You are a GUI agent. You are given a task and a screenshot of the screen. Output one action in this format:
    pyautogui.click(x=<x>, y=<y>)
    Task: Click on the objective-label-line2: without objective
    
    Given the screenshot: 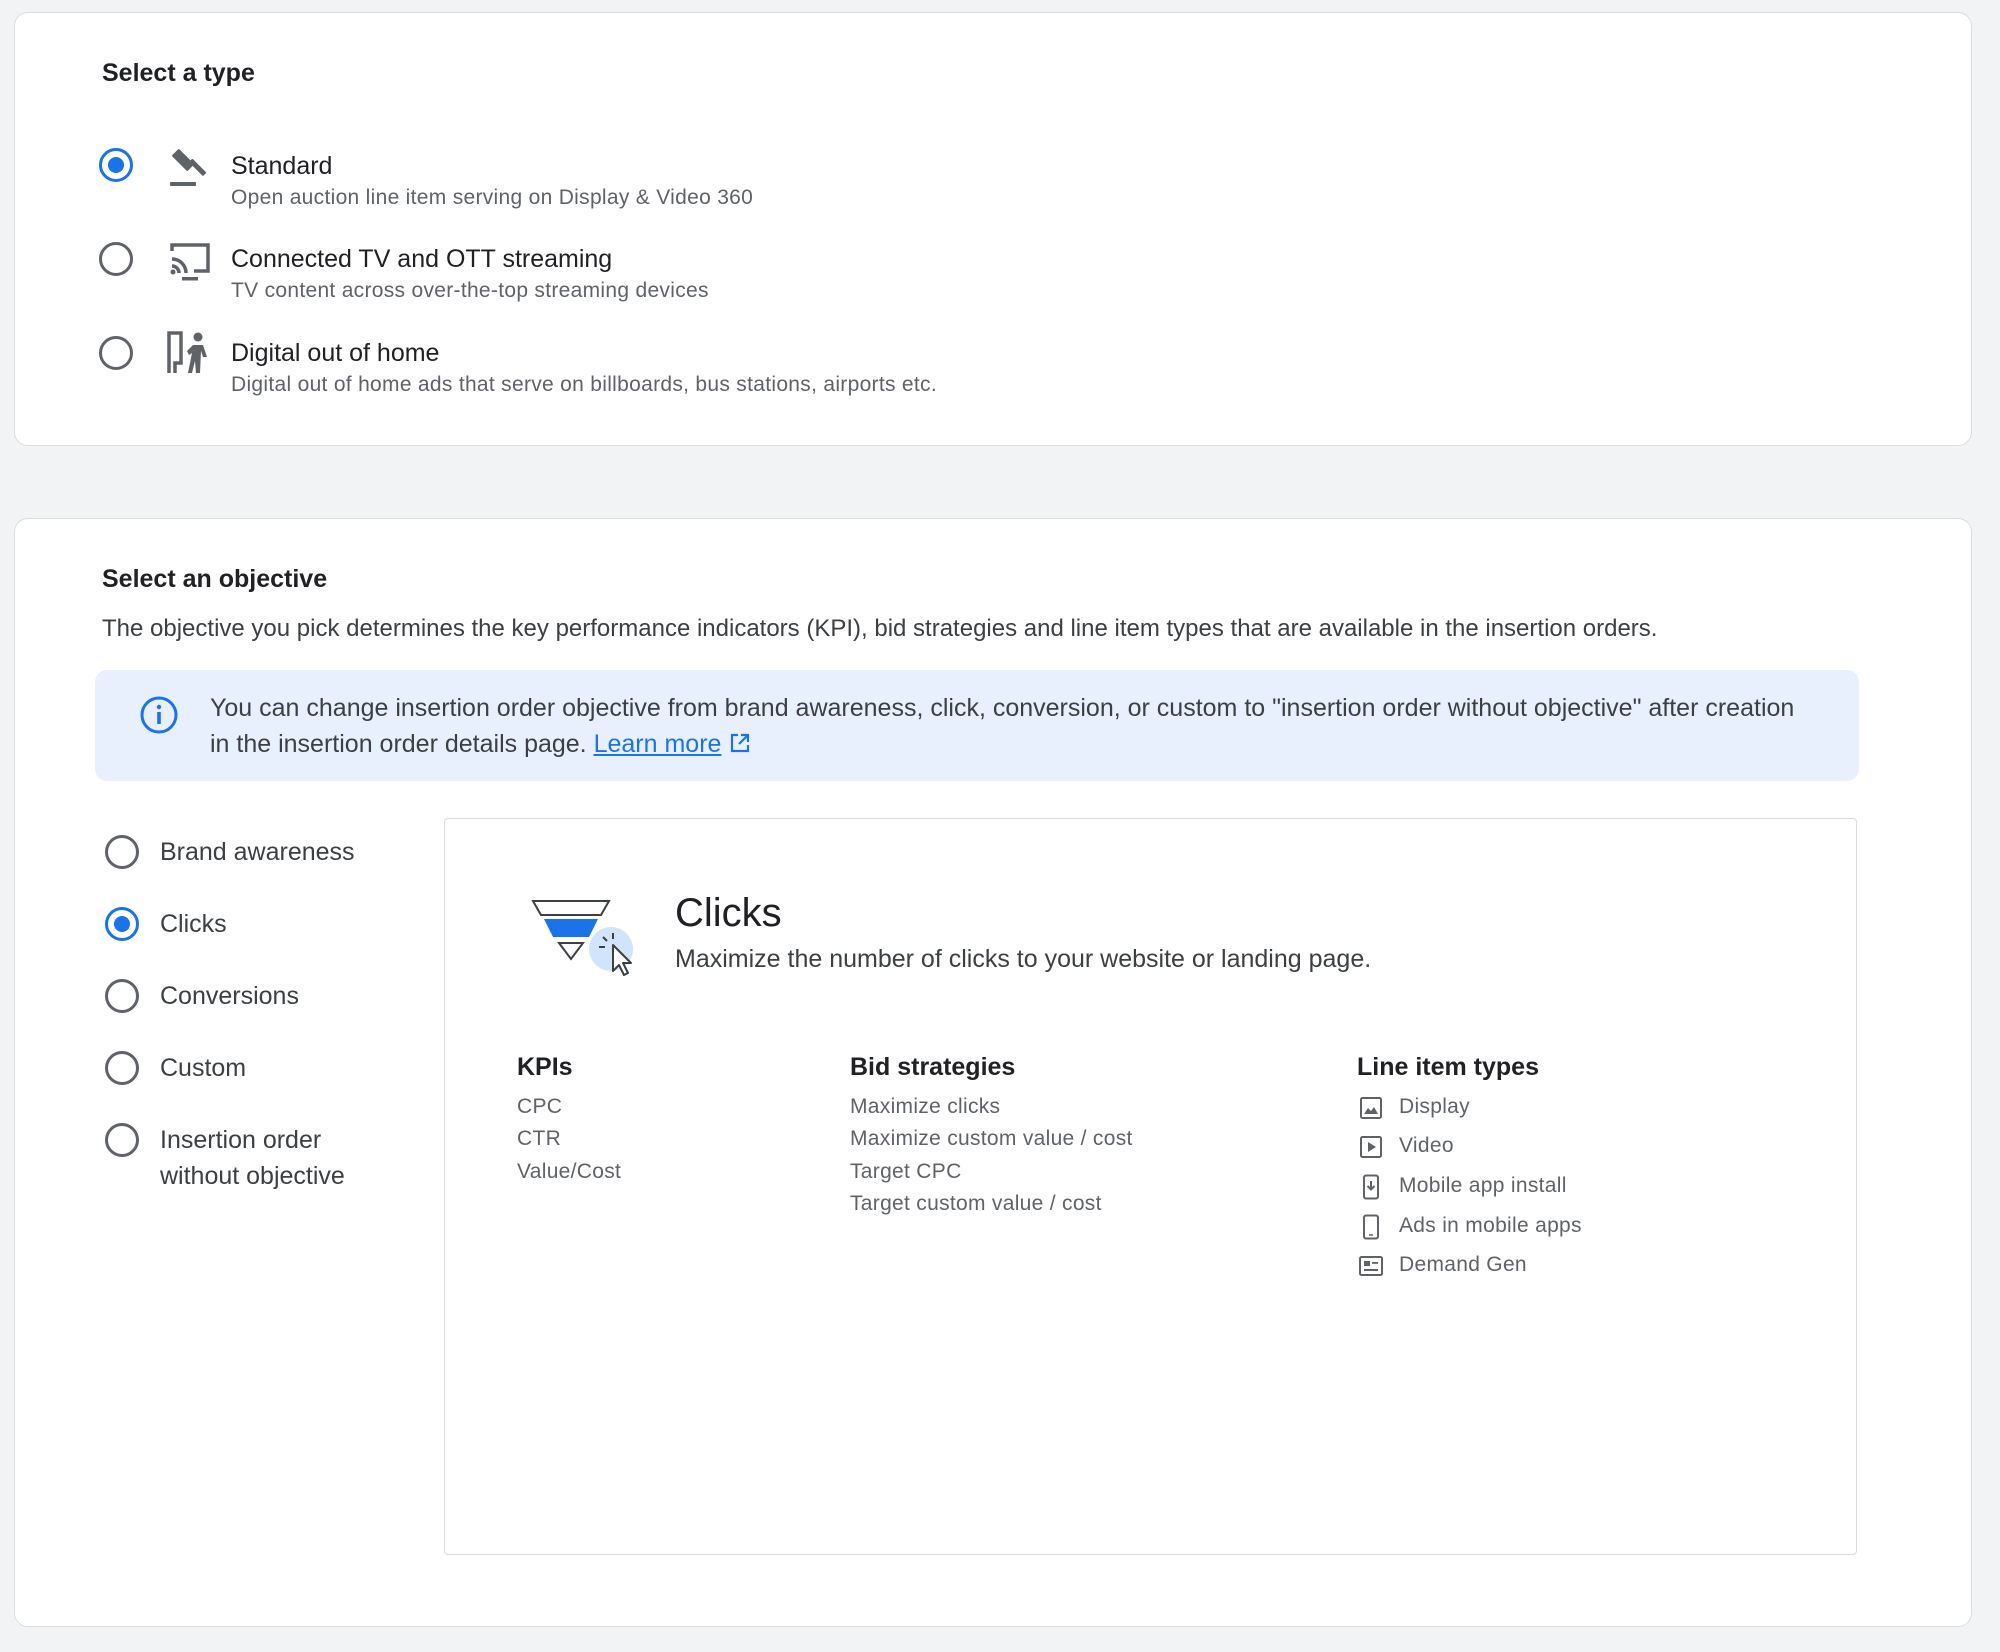 What is the action you would take?
    pyautogui.click(x=252, y=1176)
    